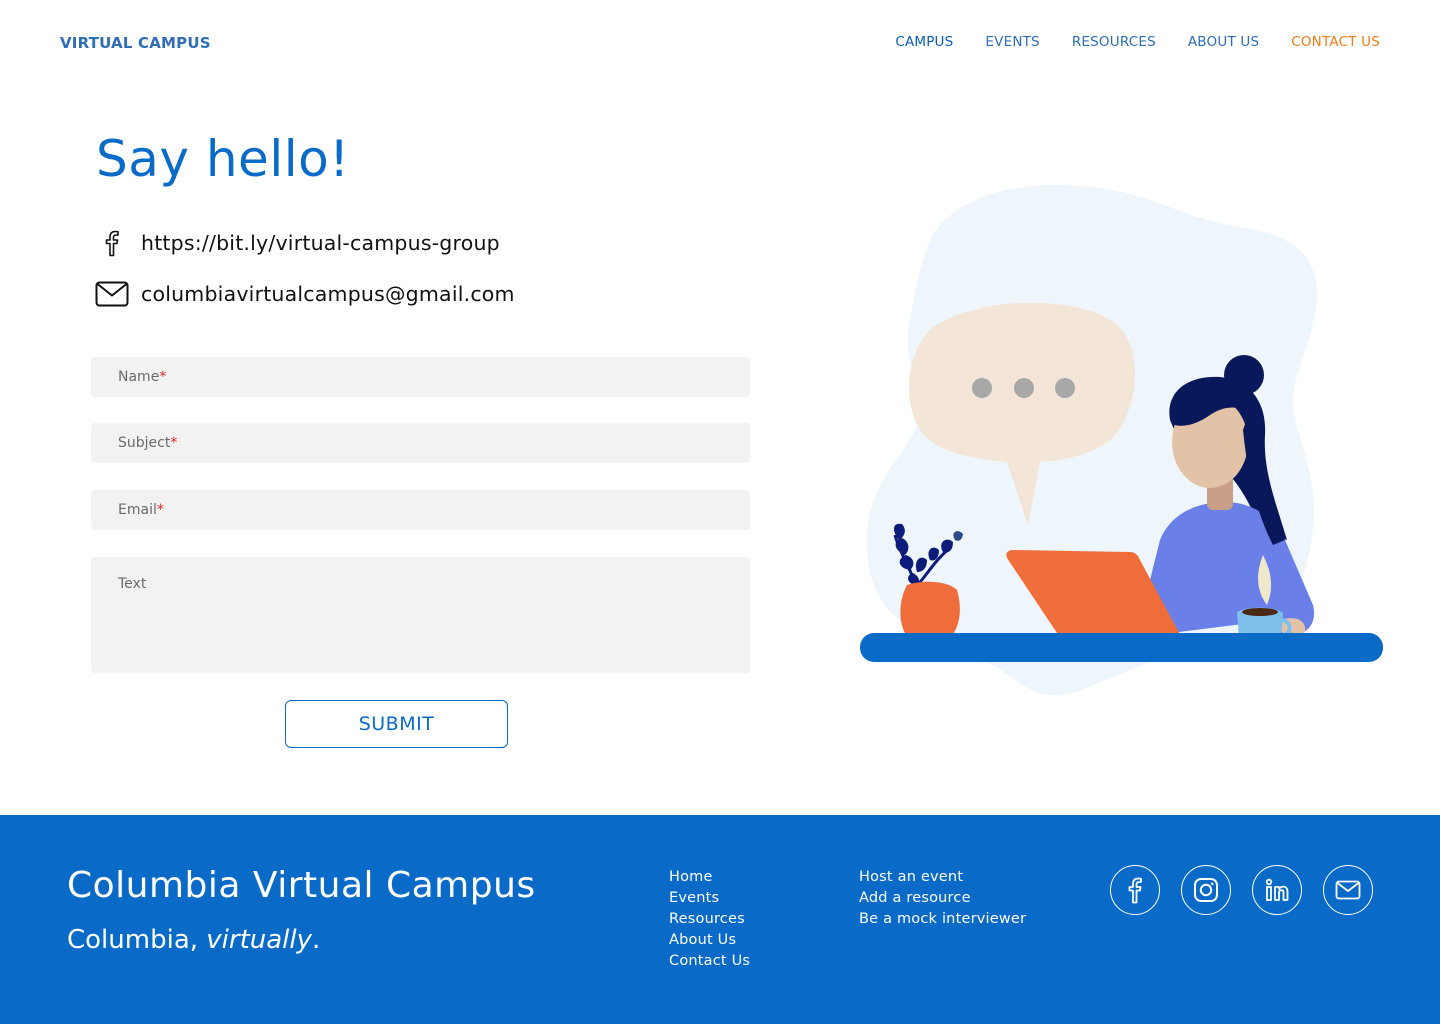 The height and width of the screenshot is (1024, 1440). What do you see at coordinates (1335, 42) in the screenshot?
I see `nav-contact-us: CONTACT US` at bounding box center [1335, 42].